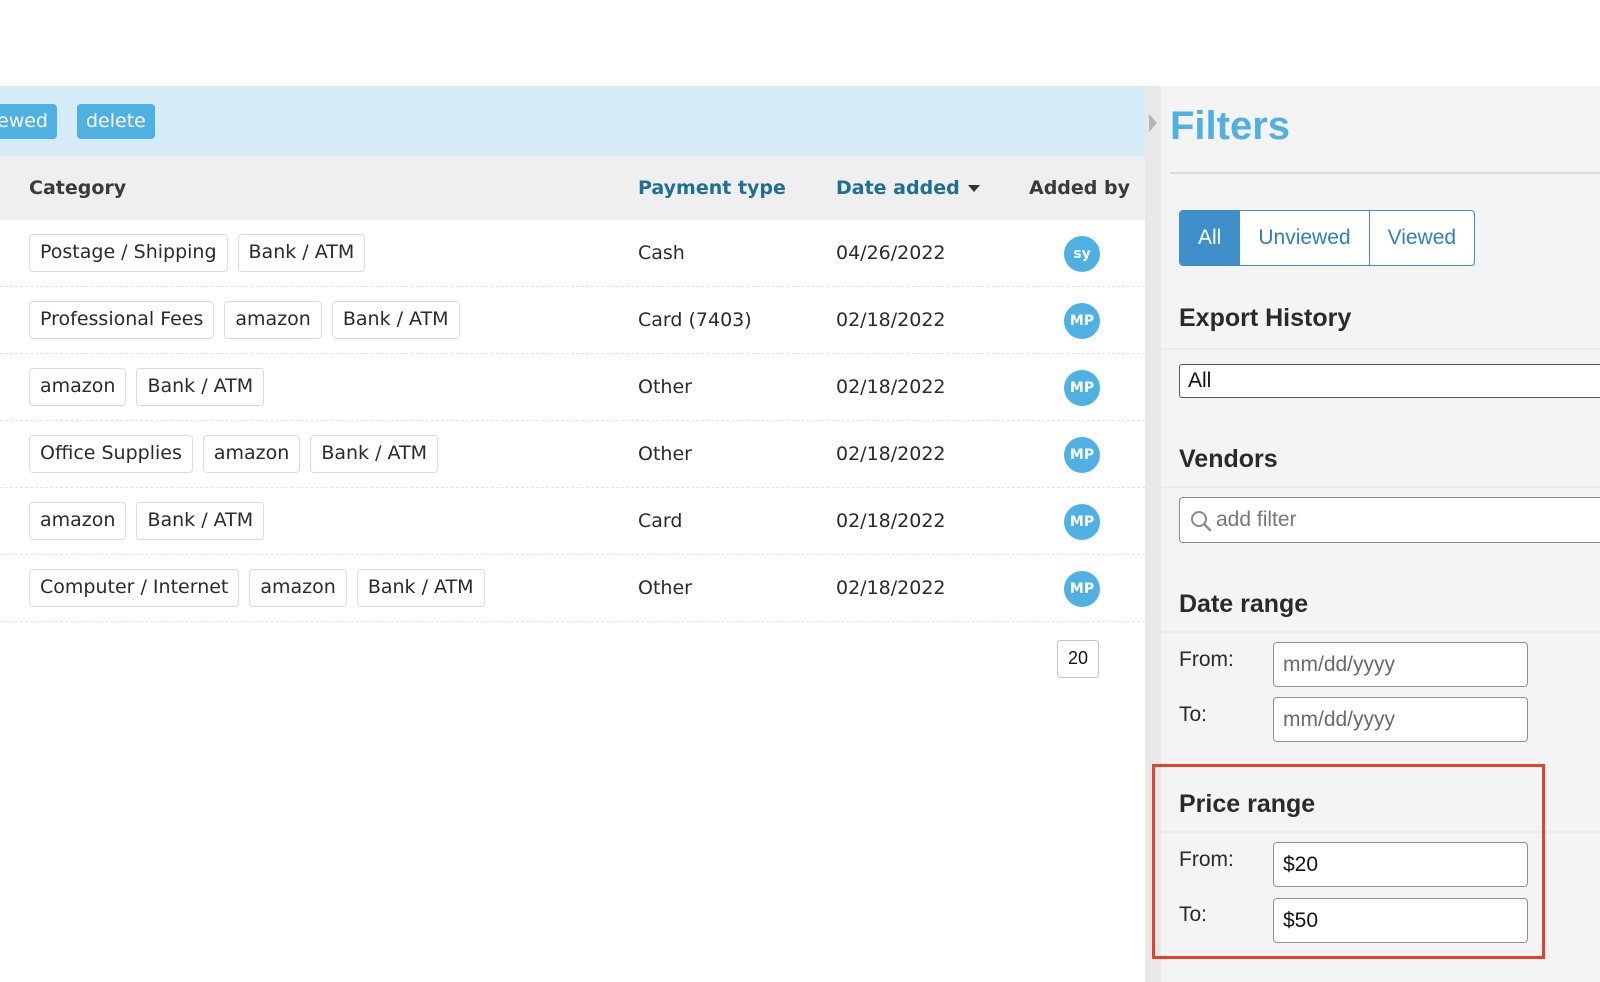  Describe the element at coordinates (572, 121) in the screenshot. I see `bulk-action-bar: ewed delete` at that location.